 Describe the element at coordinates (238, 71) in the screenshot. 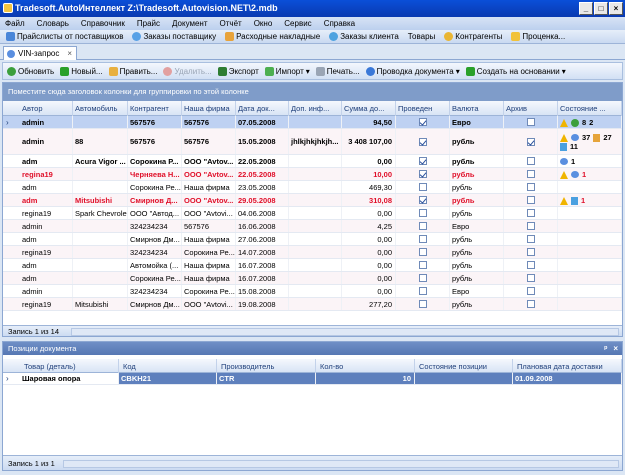

I see `export-button: Экспорт` at that location.